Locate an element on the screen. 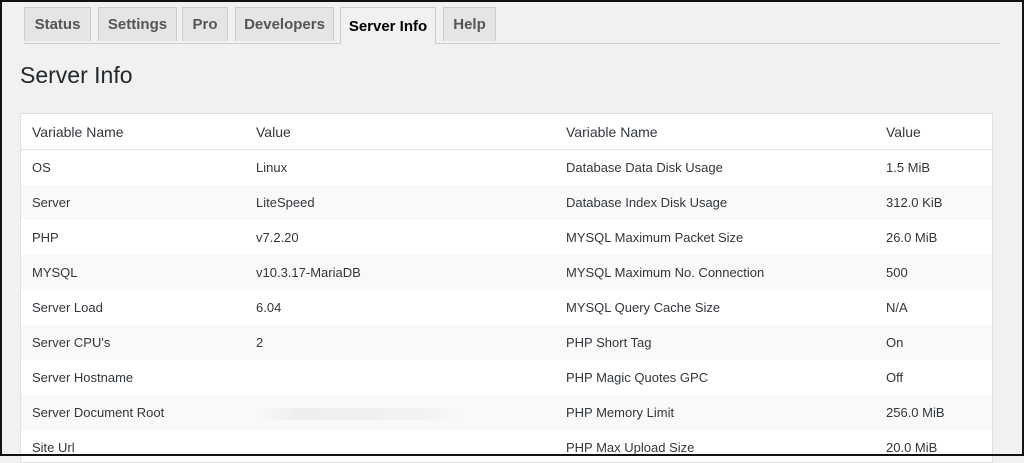 The image size is (1024, 463). tab-developers: Developers is located at coordinates (284, 24).